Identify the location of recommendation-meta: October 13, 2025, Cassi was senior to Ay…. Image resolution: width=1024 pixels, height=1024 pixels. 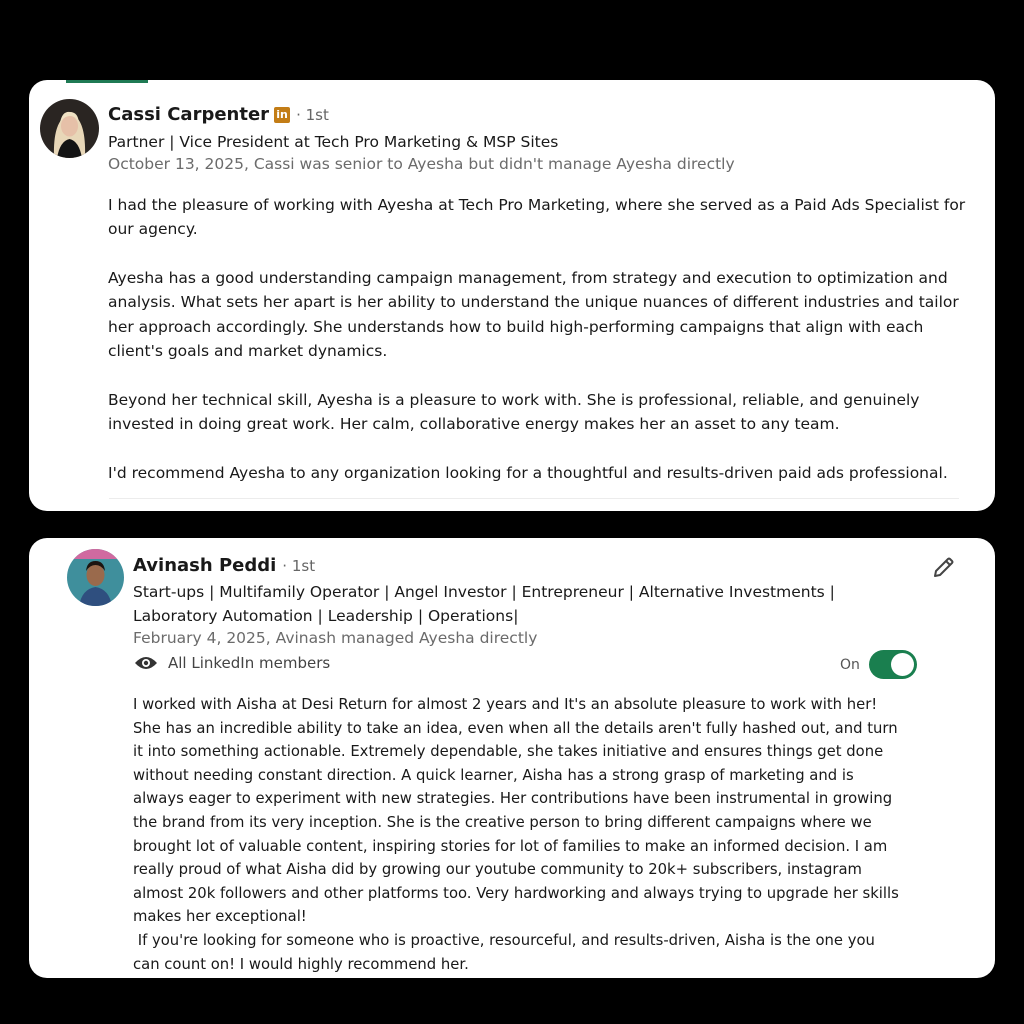
(421, 164).